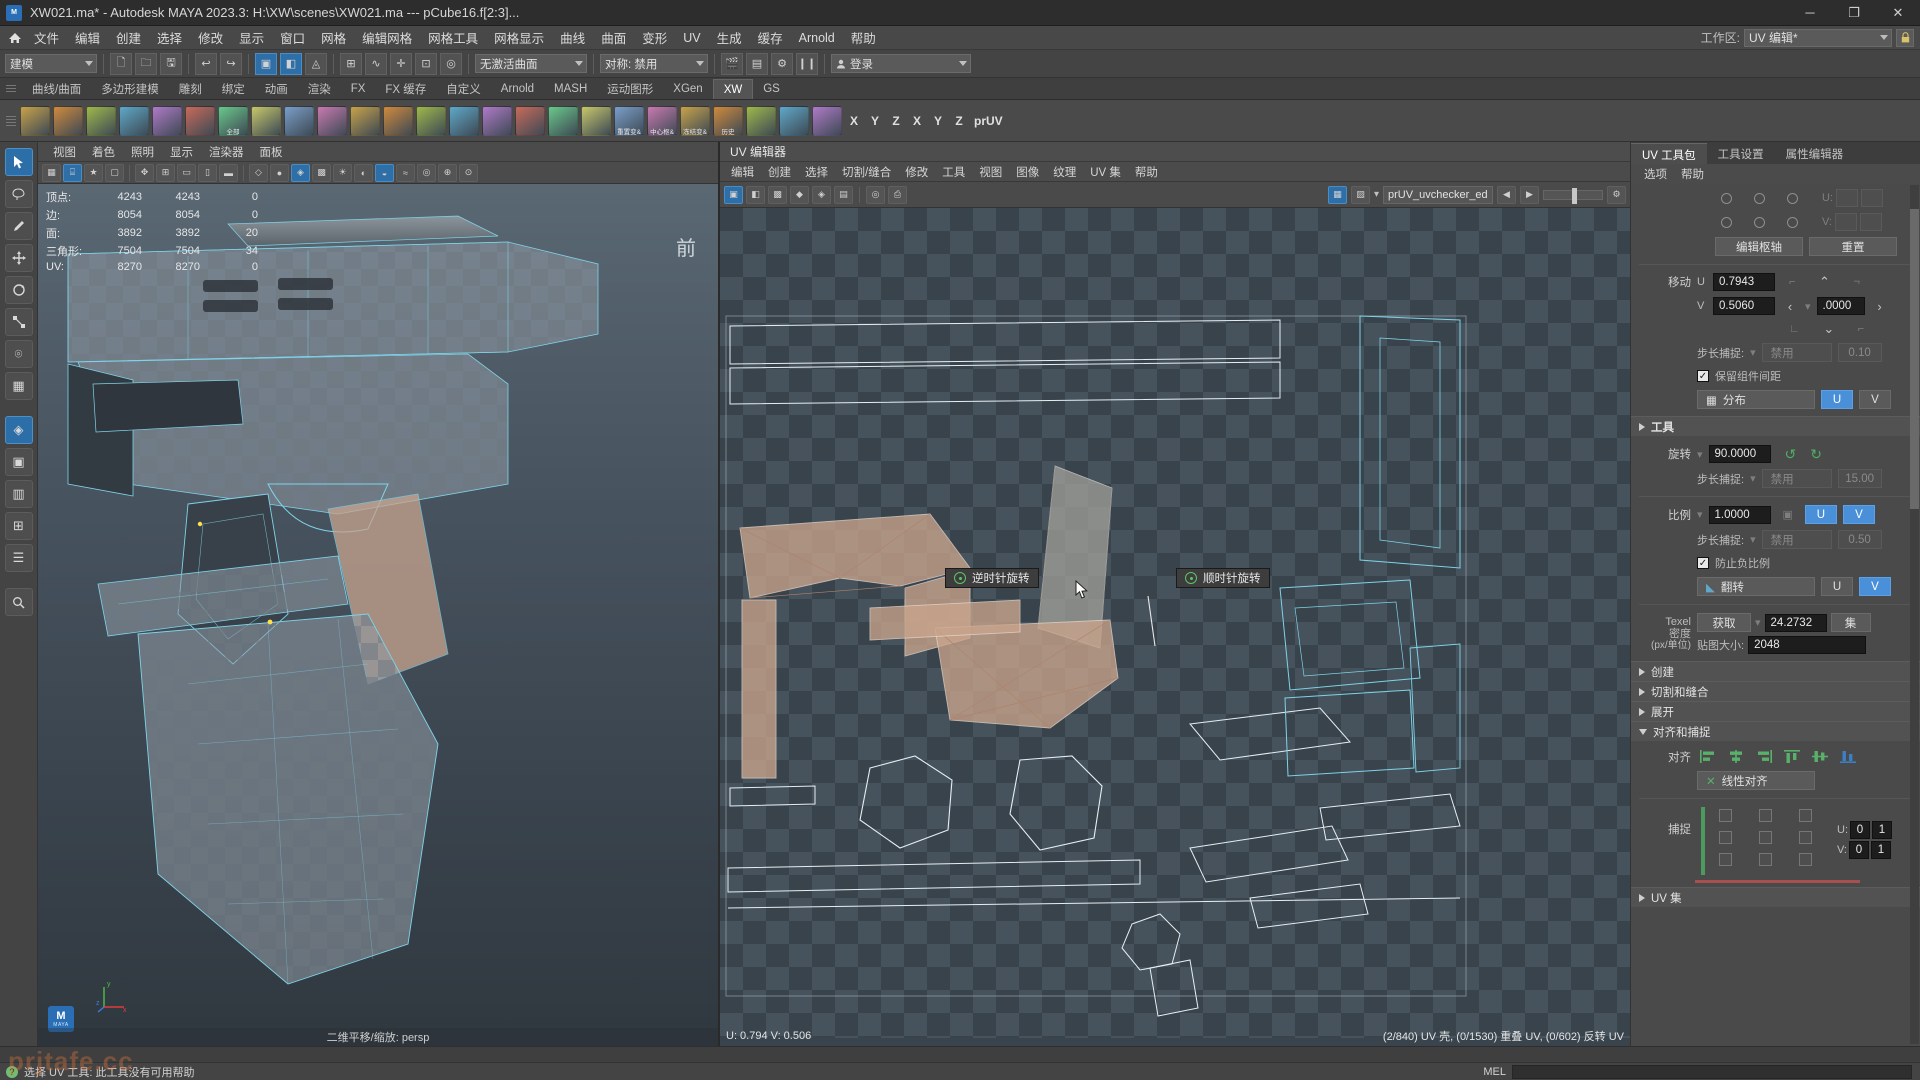 This screenshot has height=1080, width=1920. Describe the element at coordinates (1758, 622) in the screenshot. I see `texel-dropdown: ▾` at that location.